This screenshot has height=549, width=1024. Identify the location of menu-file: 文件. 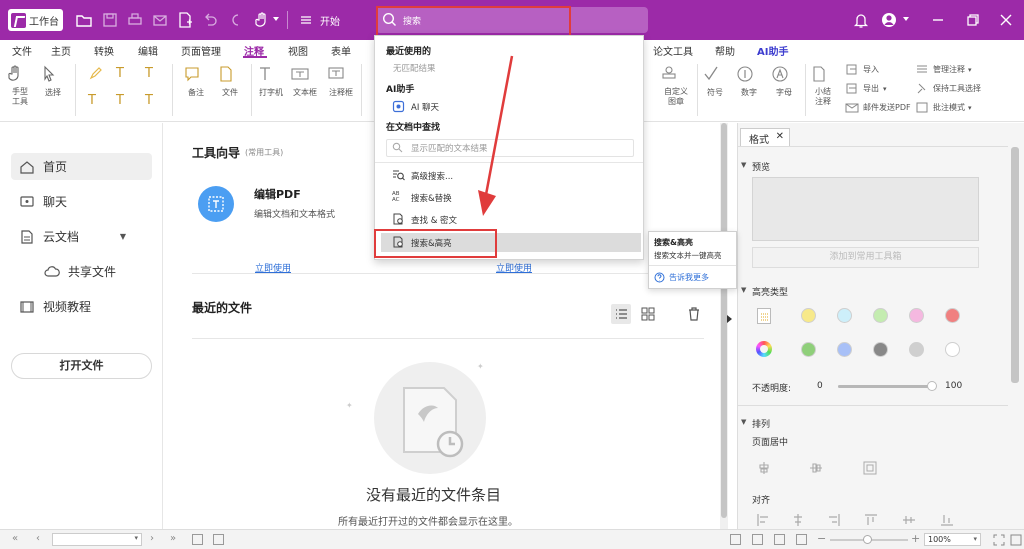
(22, 50).